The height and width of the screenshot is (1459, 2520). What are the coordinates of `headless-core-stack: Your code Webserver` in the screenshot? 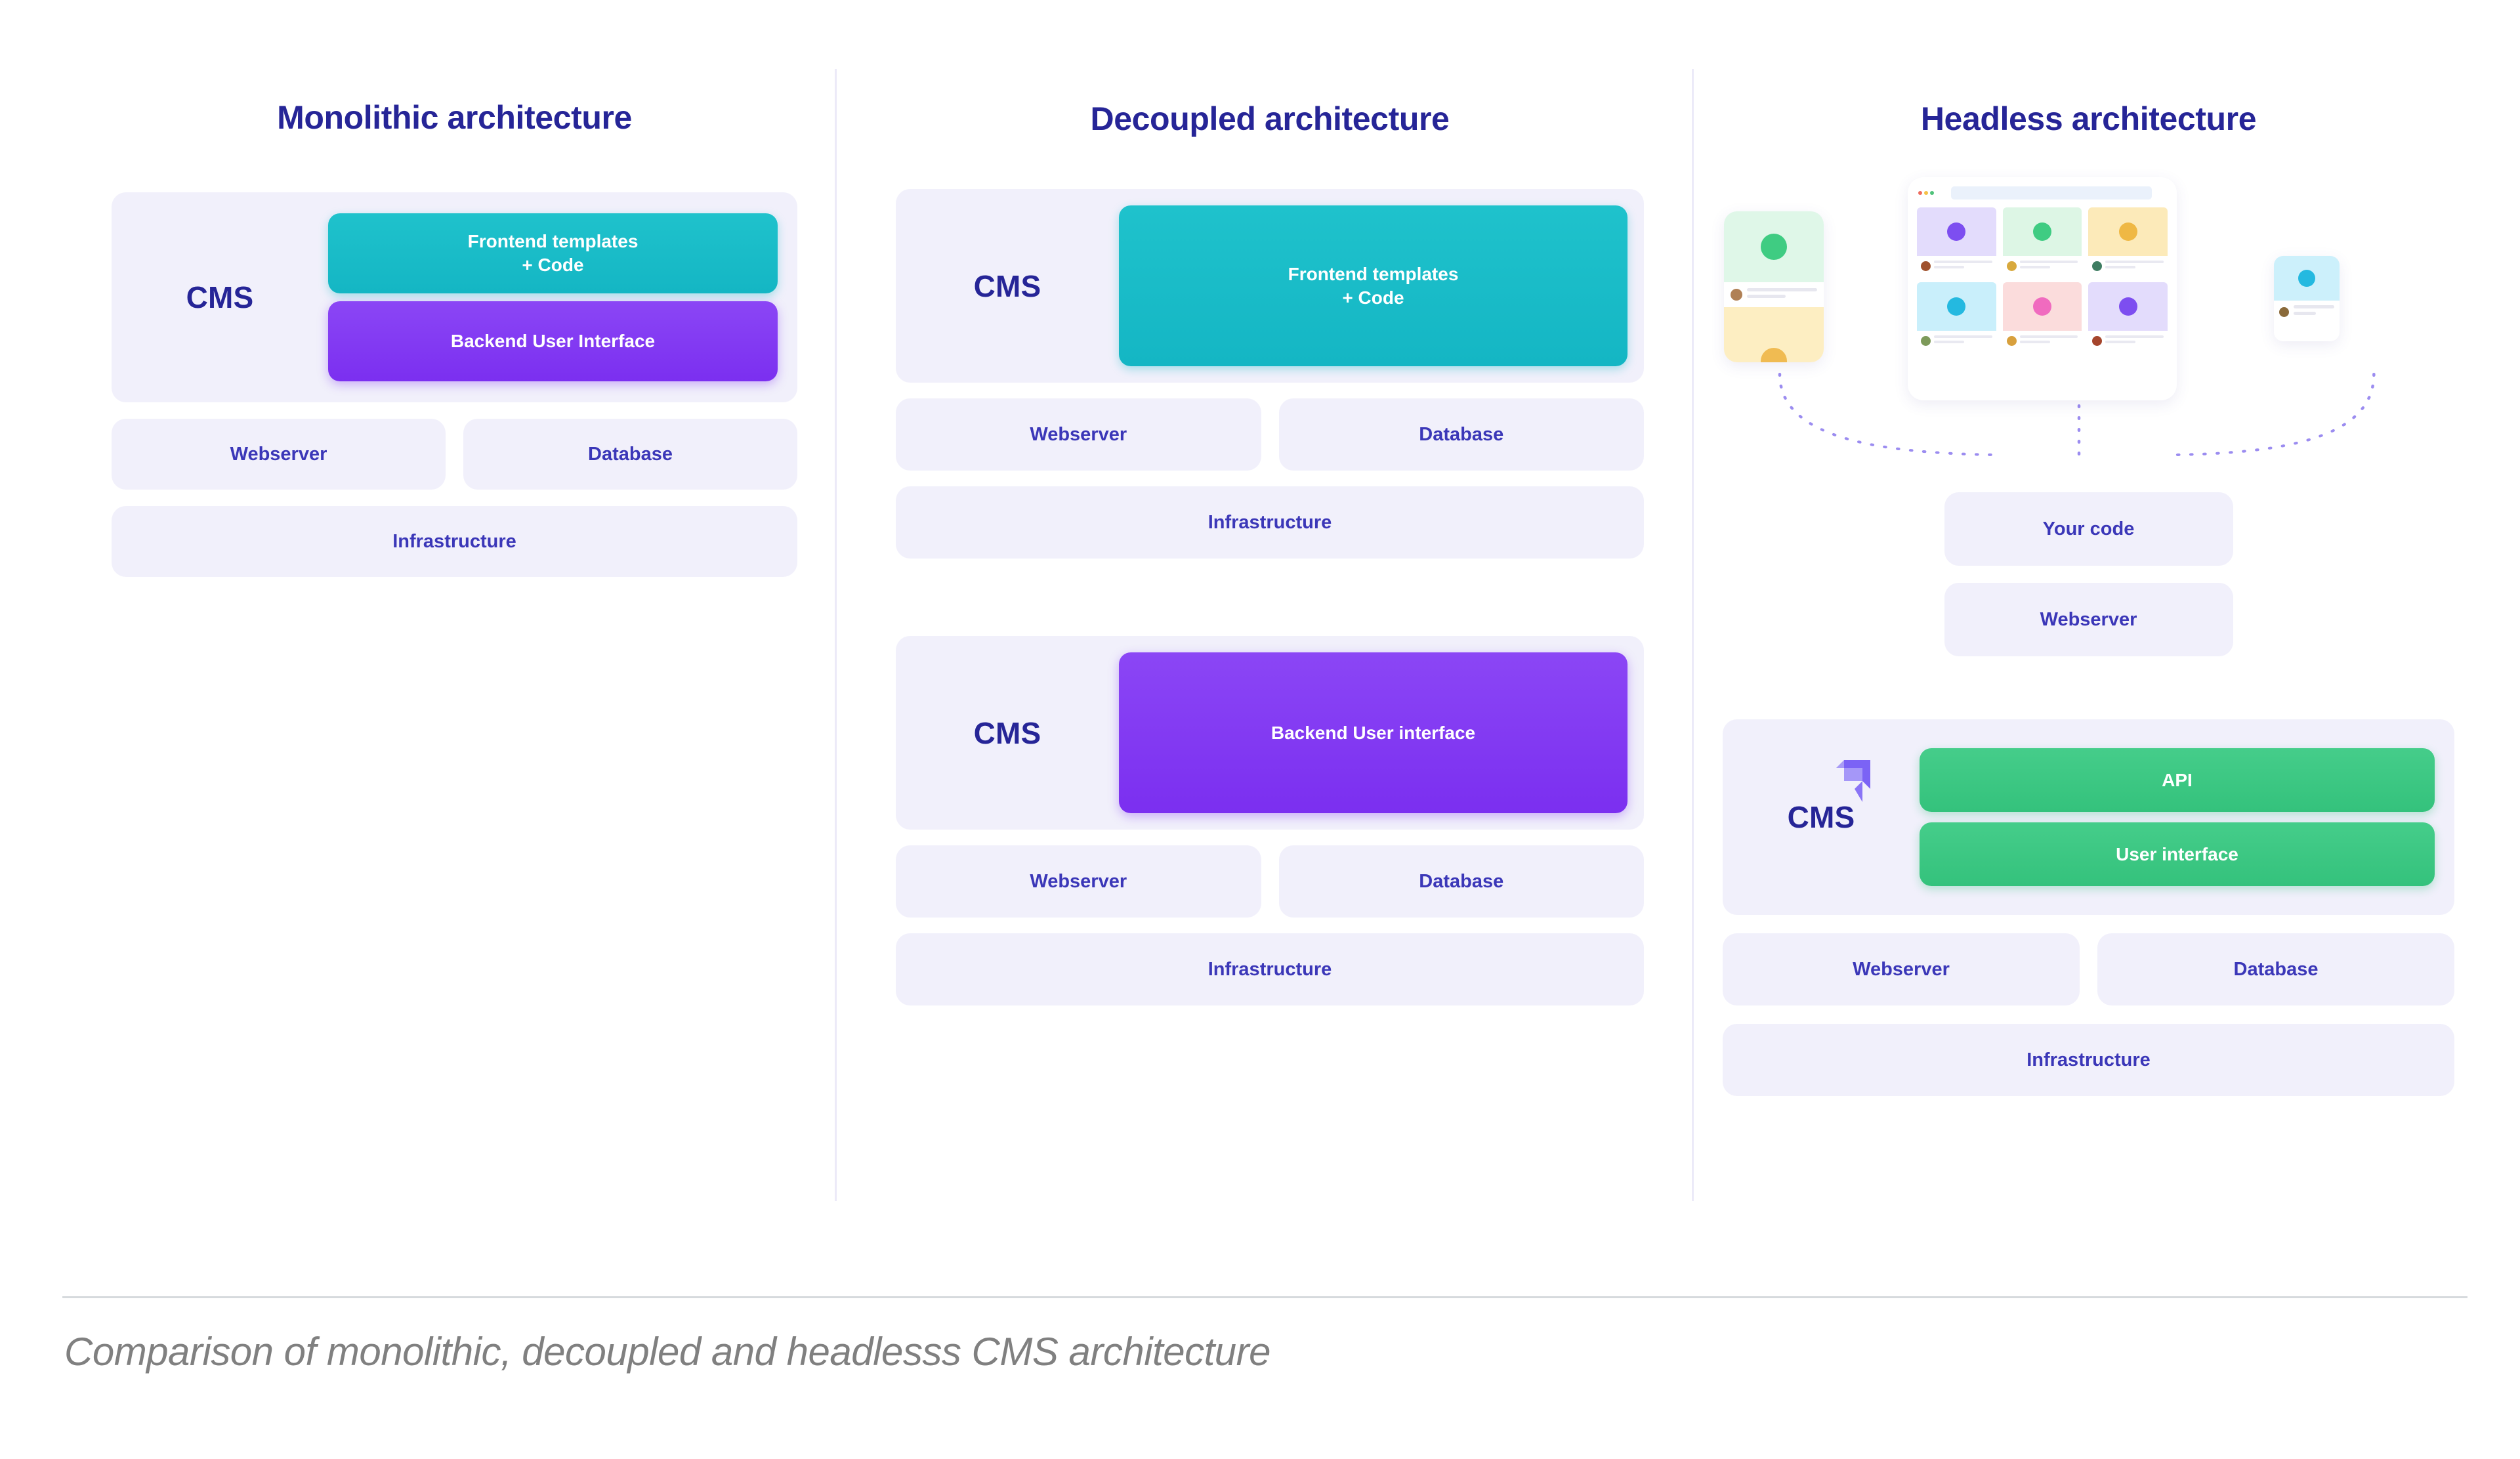 It's located at (2088, 574).